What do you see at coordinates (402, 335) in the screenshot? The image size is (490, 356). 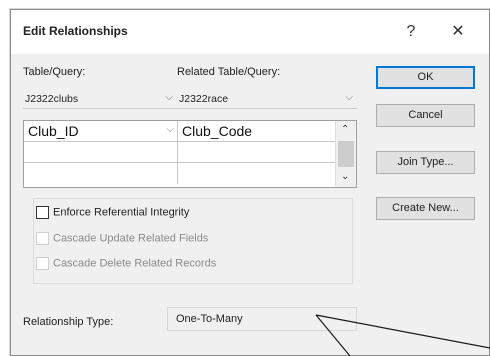 I see `callout-pointer` at bounding box center [402, 335].